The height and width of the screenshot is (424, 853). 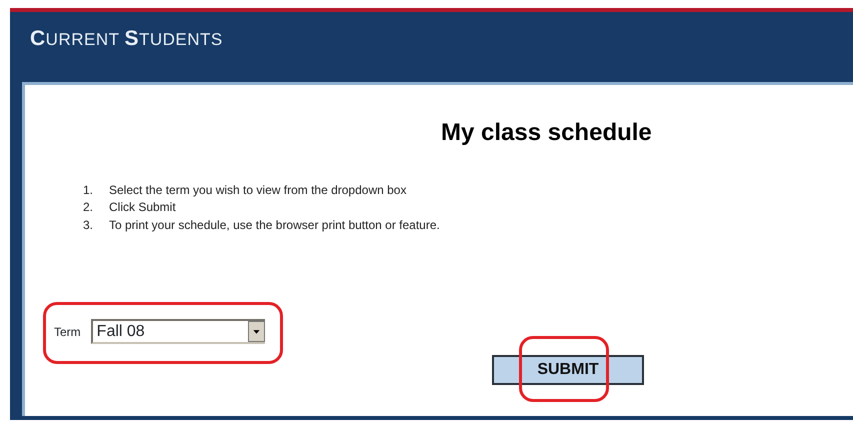 I want to click on step-text: Click Submit, so click(x=142, y=207).